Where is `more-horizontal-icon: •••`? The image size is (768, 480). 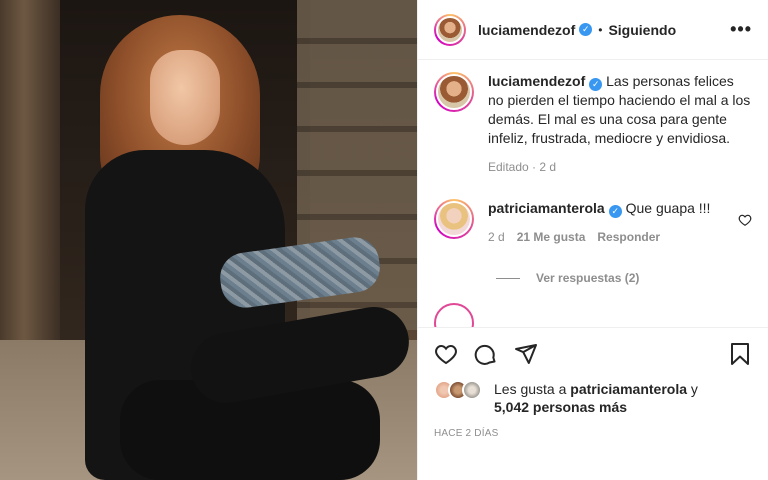 more-horizontal-icon: ••• is located at coordinates (741, 29).